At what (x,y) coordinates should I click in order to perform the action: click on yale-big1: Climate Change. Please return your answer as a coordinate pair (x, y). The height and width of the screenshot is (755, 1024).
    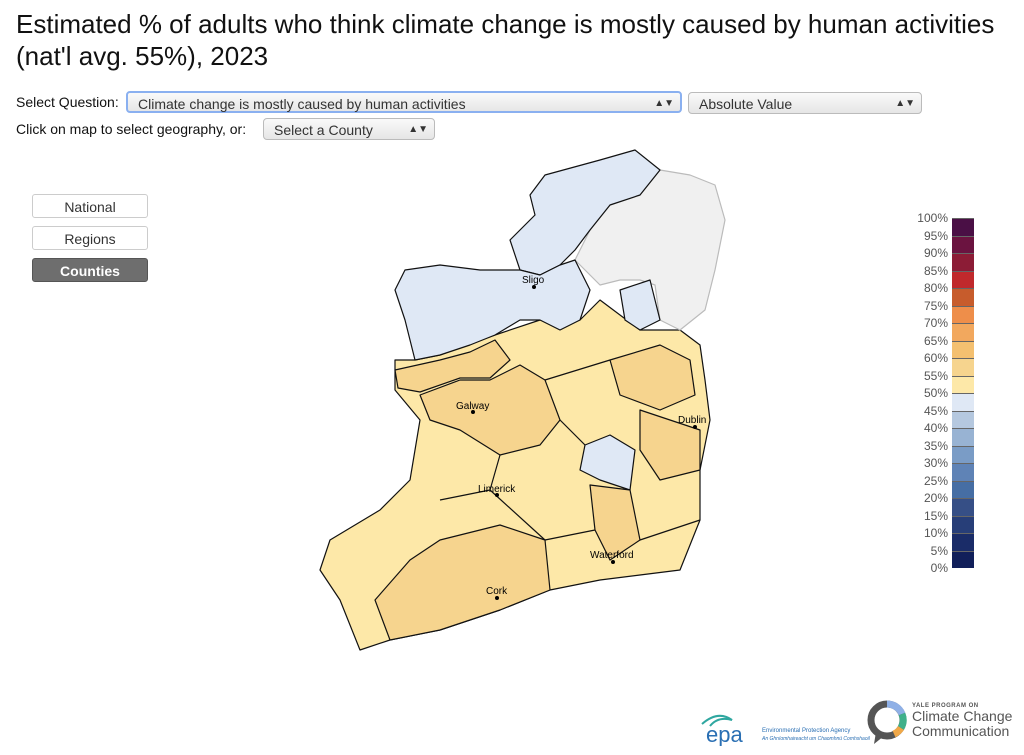
    Looking at the image, I should click on (962, 716).